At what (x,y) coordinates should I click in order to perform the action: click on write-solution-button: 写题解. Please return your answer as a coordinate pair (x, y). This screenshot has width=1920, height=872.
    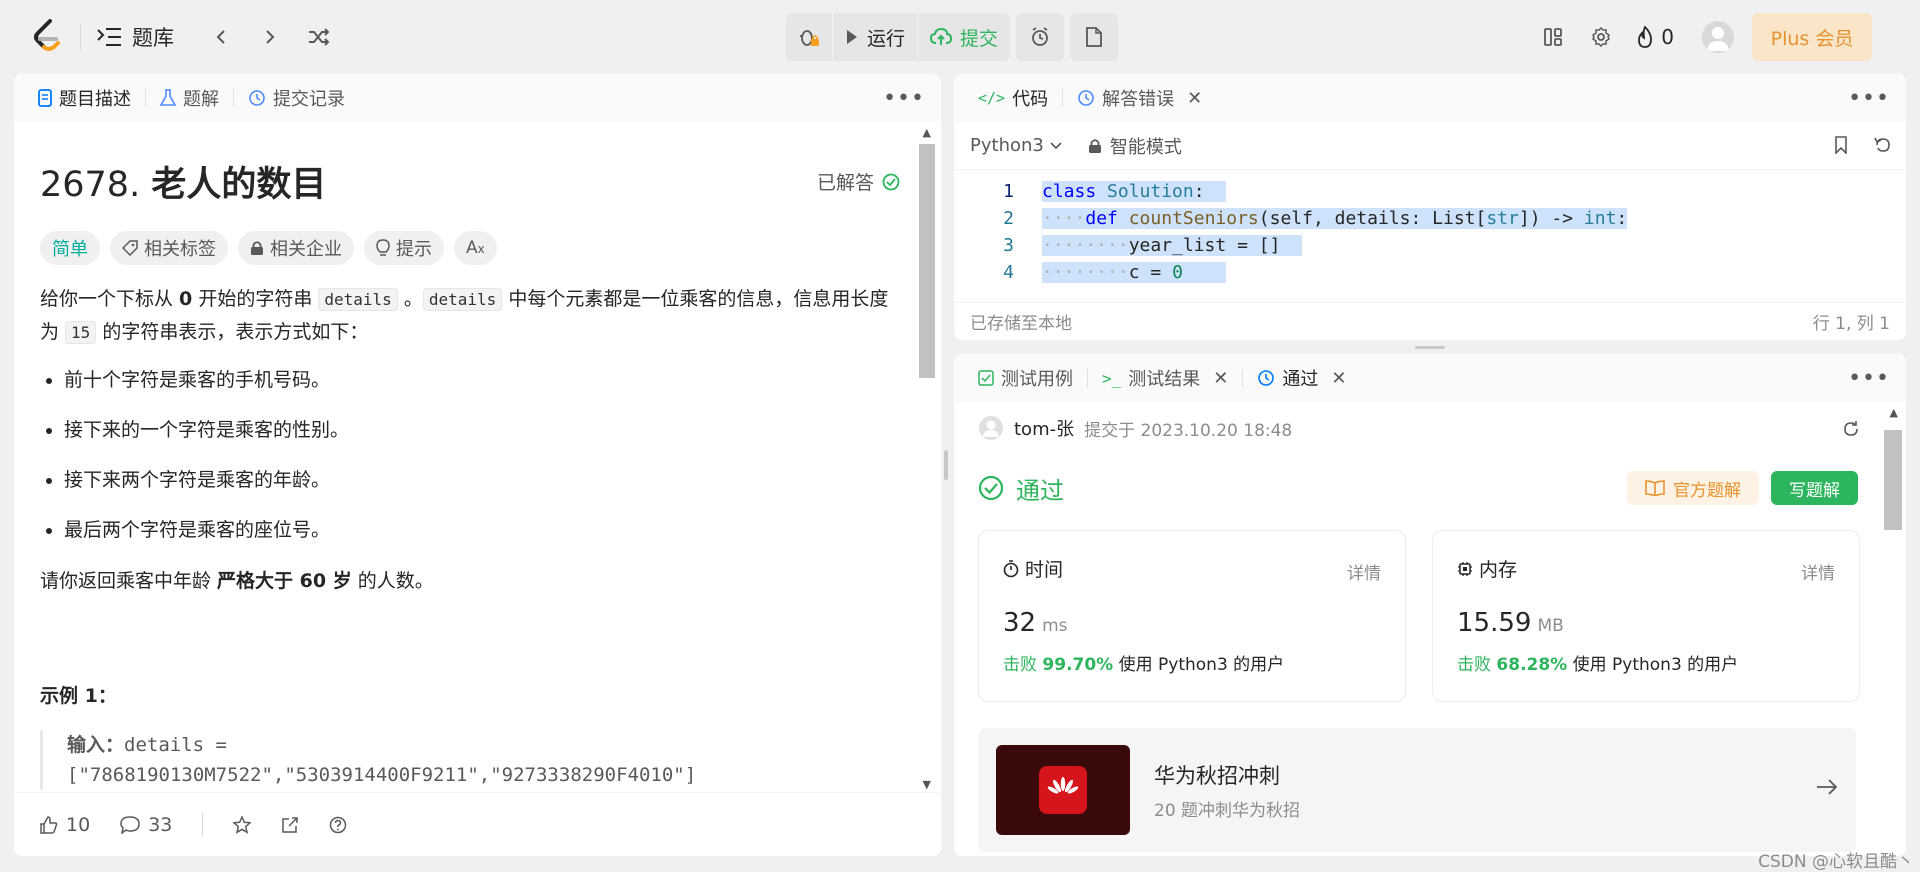
    Looking at the image, I should click on (1814, 488).